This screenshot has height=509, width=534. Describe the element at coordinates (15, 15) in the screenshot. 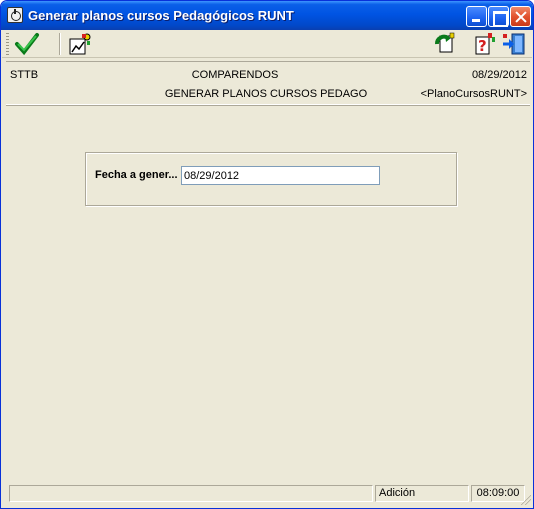

I see `clock-app-icon` at that location.